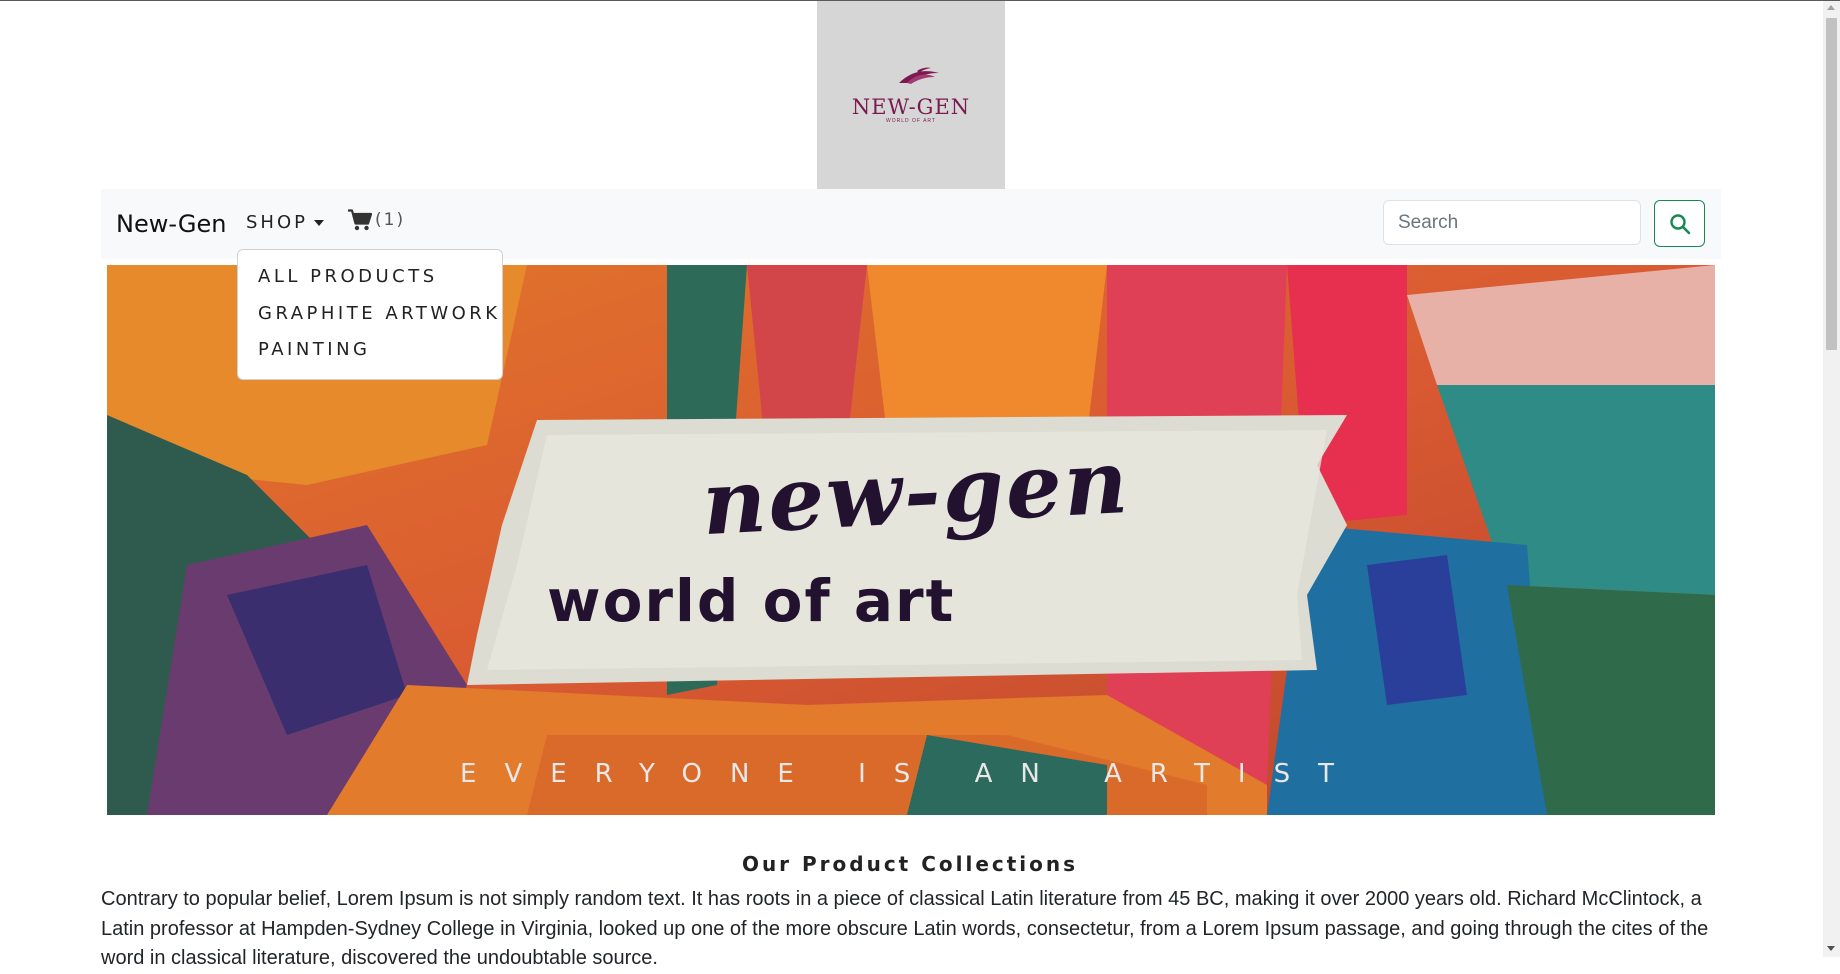 The height and width of the screenshot is (974, 1840). I want to click on caret-down-icon, so click(318, 223).